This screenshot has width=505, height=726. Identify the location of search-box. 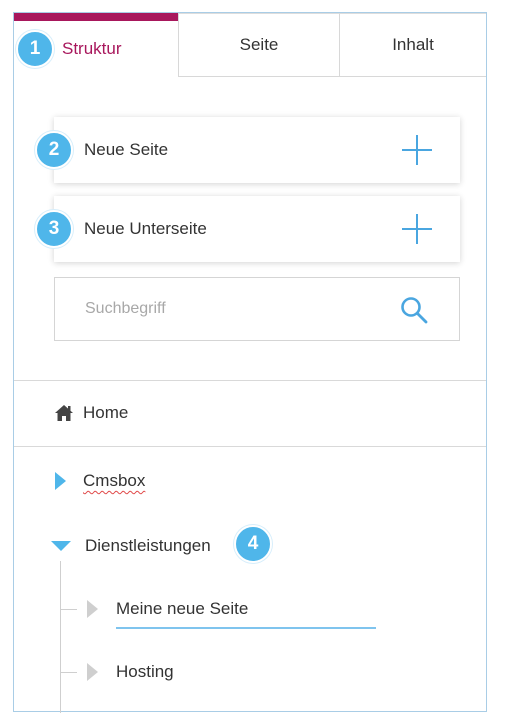
(257, 309).